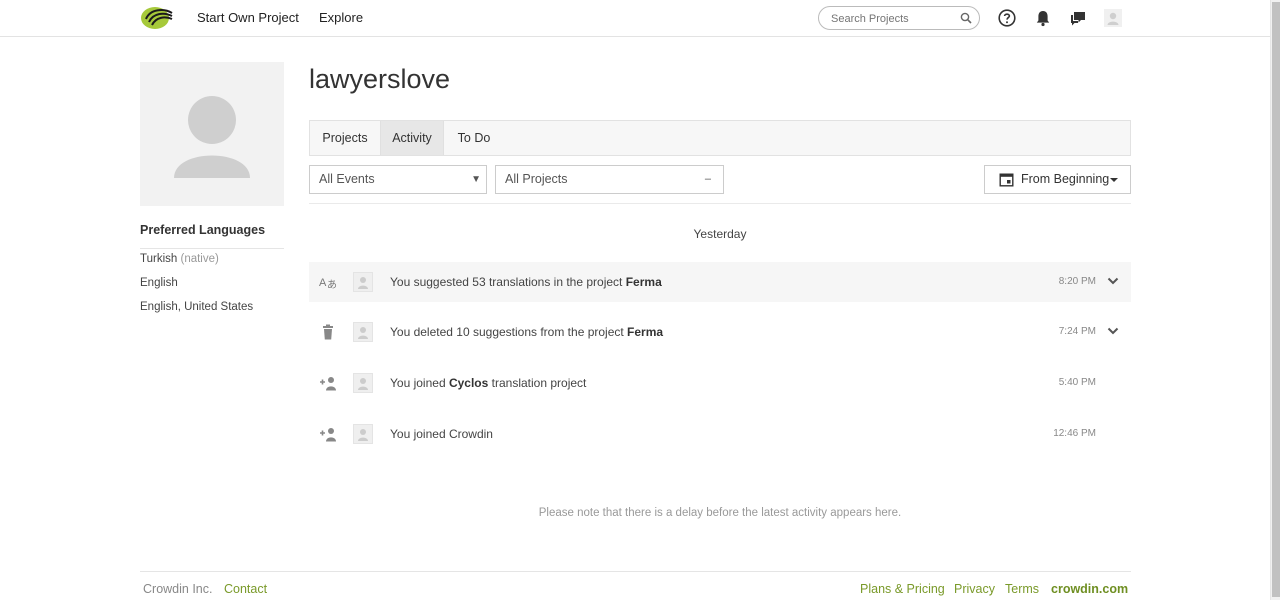 This screenshot has width=1280, height=600. I want to click on caret-down-icon, so click(1114, 180).